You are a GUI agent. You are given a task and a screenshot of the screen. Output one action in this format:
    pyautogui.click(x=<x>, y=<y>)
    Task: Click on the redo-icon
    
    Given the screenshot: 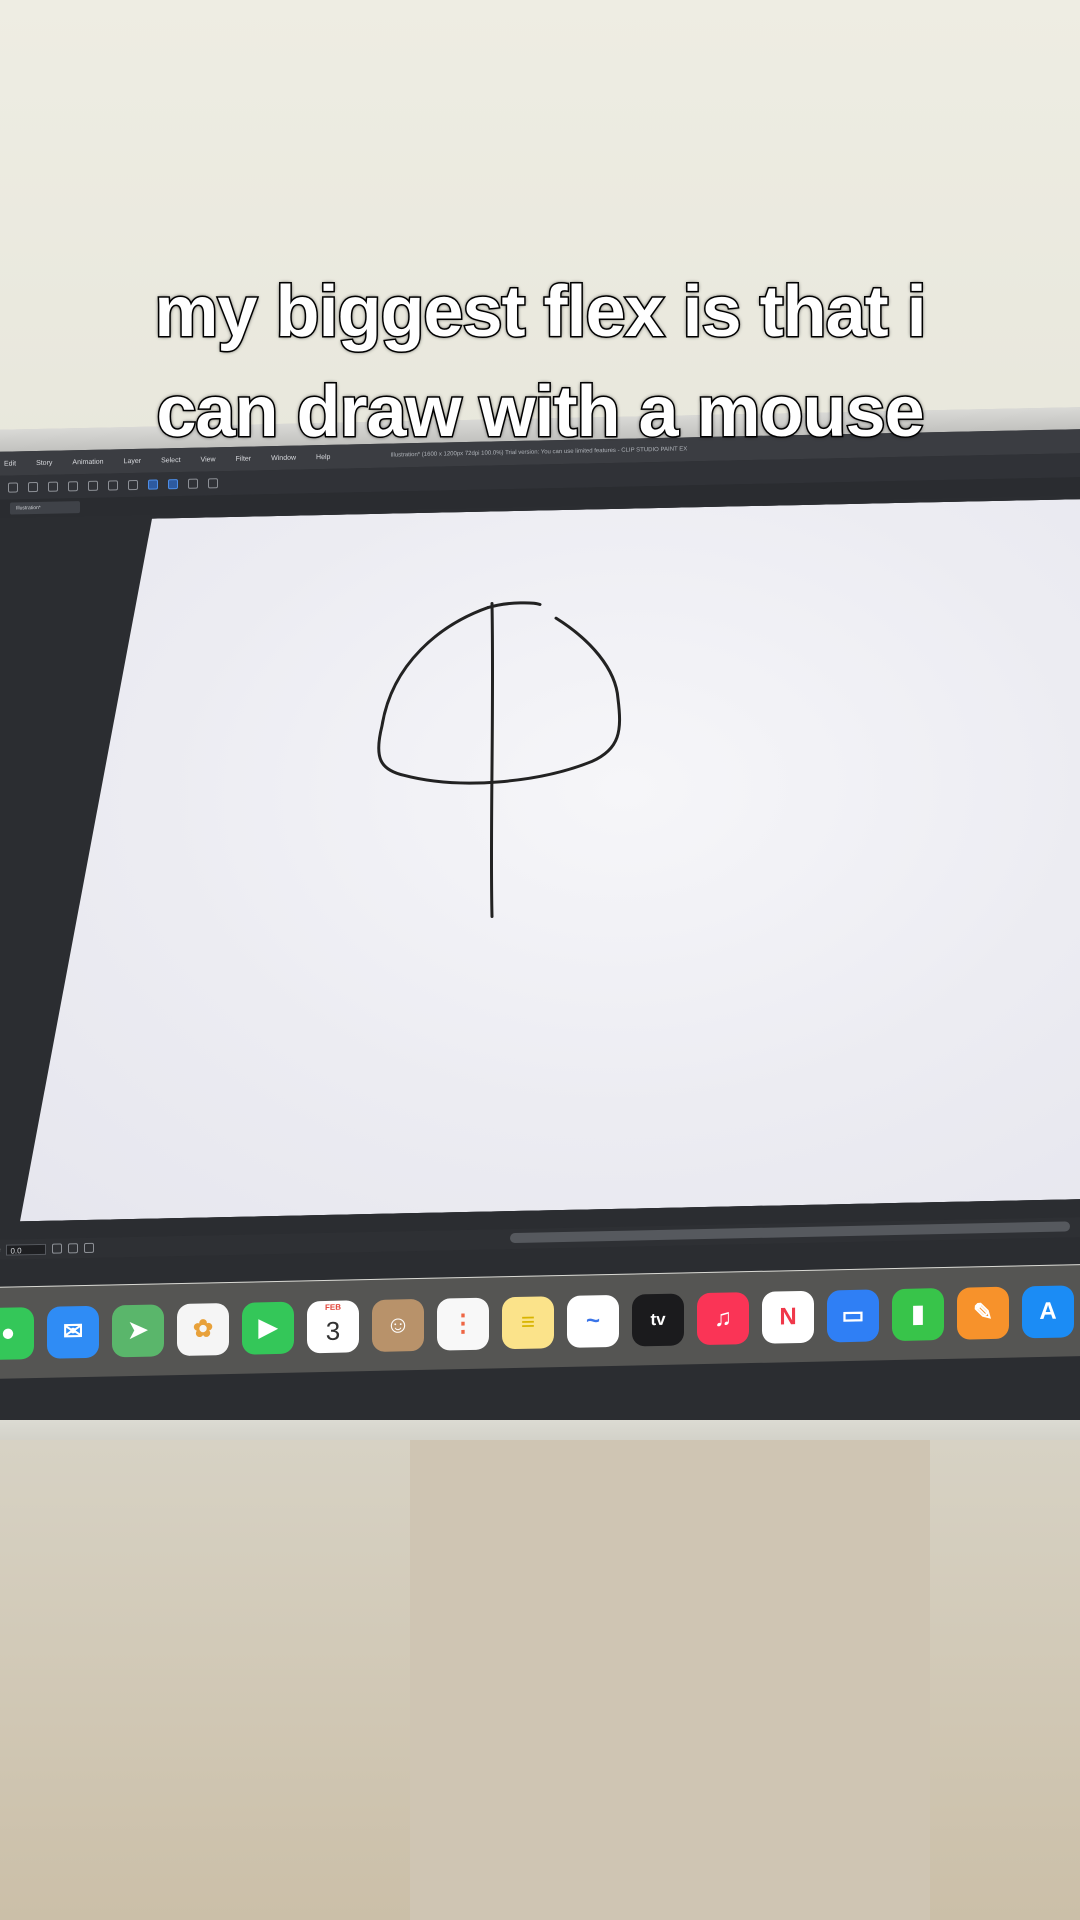 What is the action you would take?
    pyautogui.click(x=93, y=485)
    